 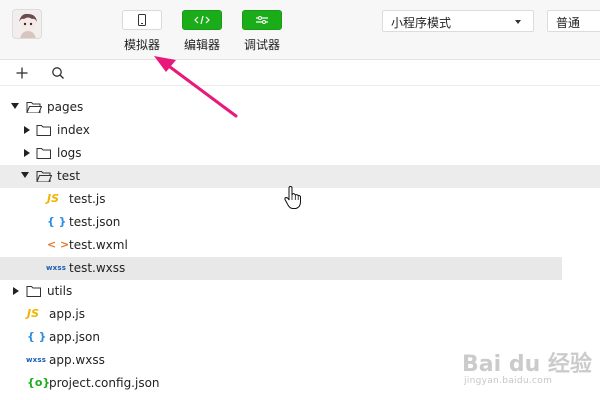 What do you see at coordinates (58, 73) in the screenshot?
I see `search-icon` at bounding box center [58, 73].